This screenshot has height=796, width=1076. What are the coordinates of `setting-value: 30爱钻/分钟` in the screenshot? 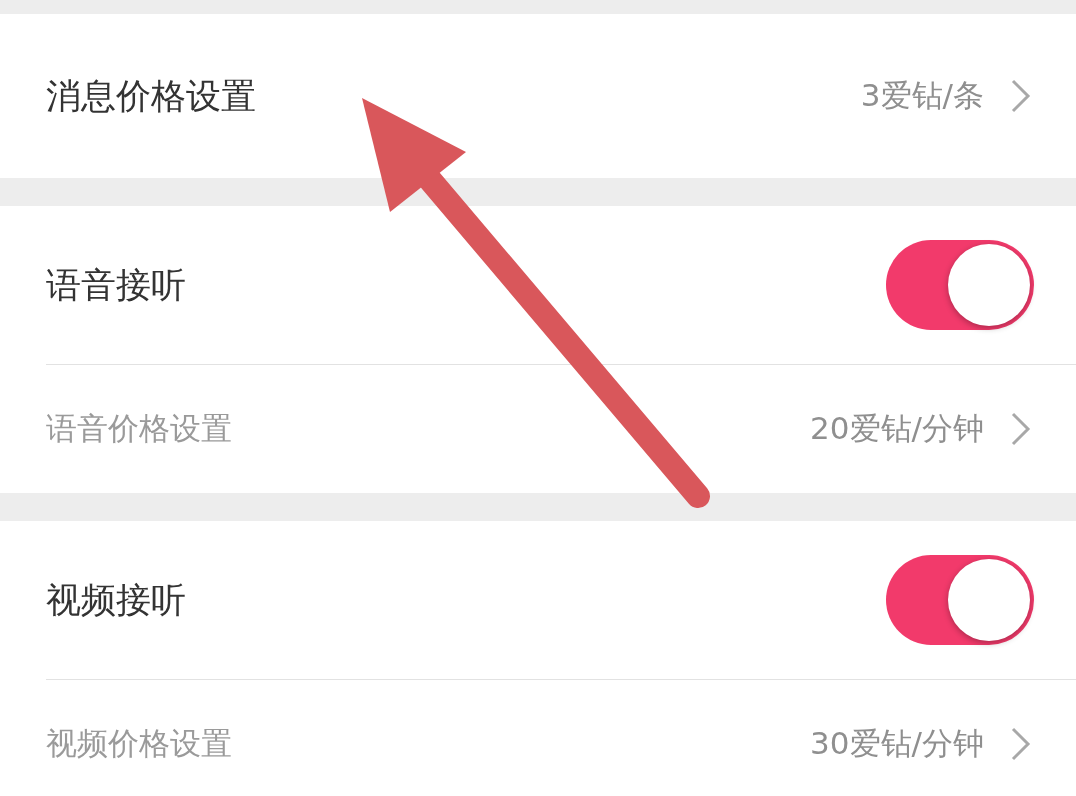 It's located at (897, 743).